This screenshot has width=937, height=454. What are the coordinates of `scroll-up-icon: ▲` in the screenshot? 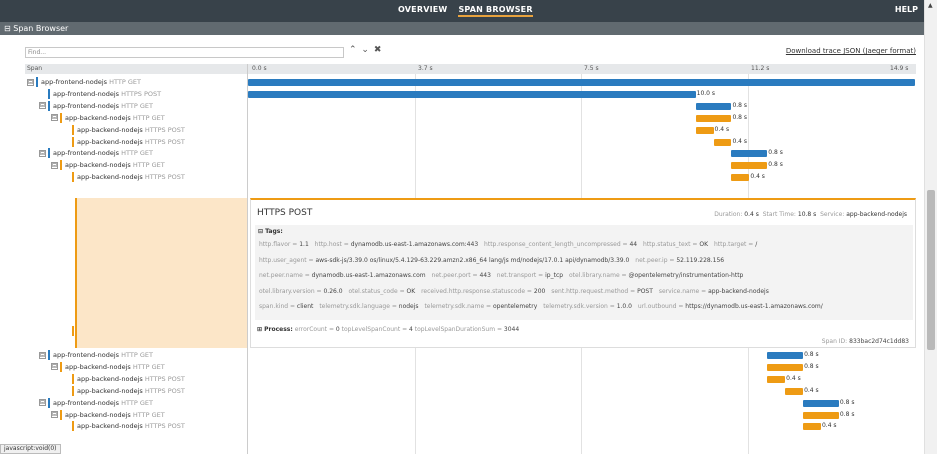 It's located at (930, 5).